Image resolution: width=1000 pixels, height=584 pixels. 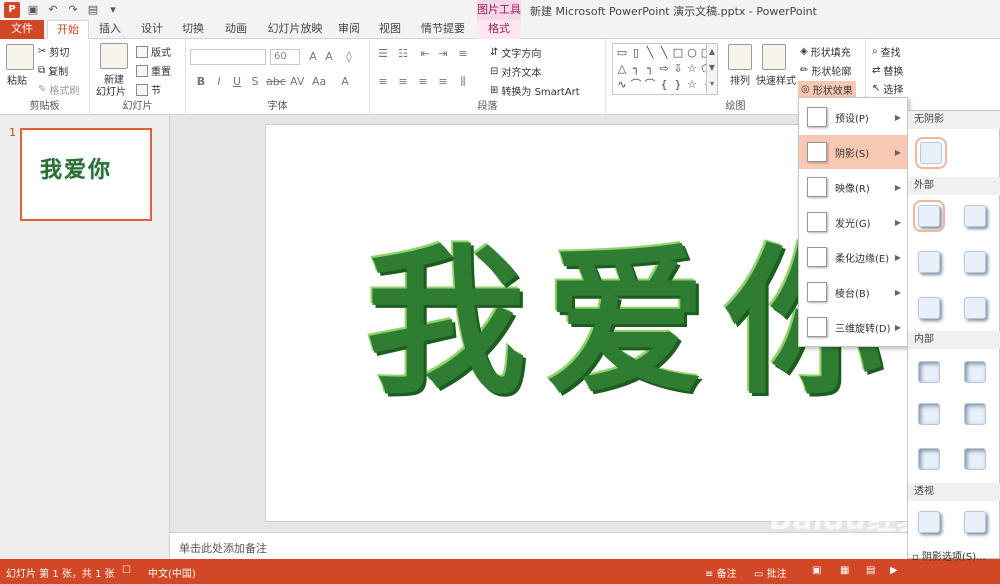 What do you see at coordinates (463, 82) in the screenshot?
I see `columns-icon: ⫼` at bounding box center [463, 82].